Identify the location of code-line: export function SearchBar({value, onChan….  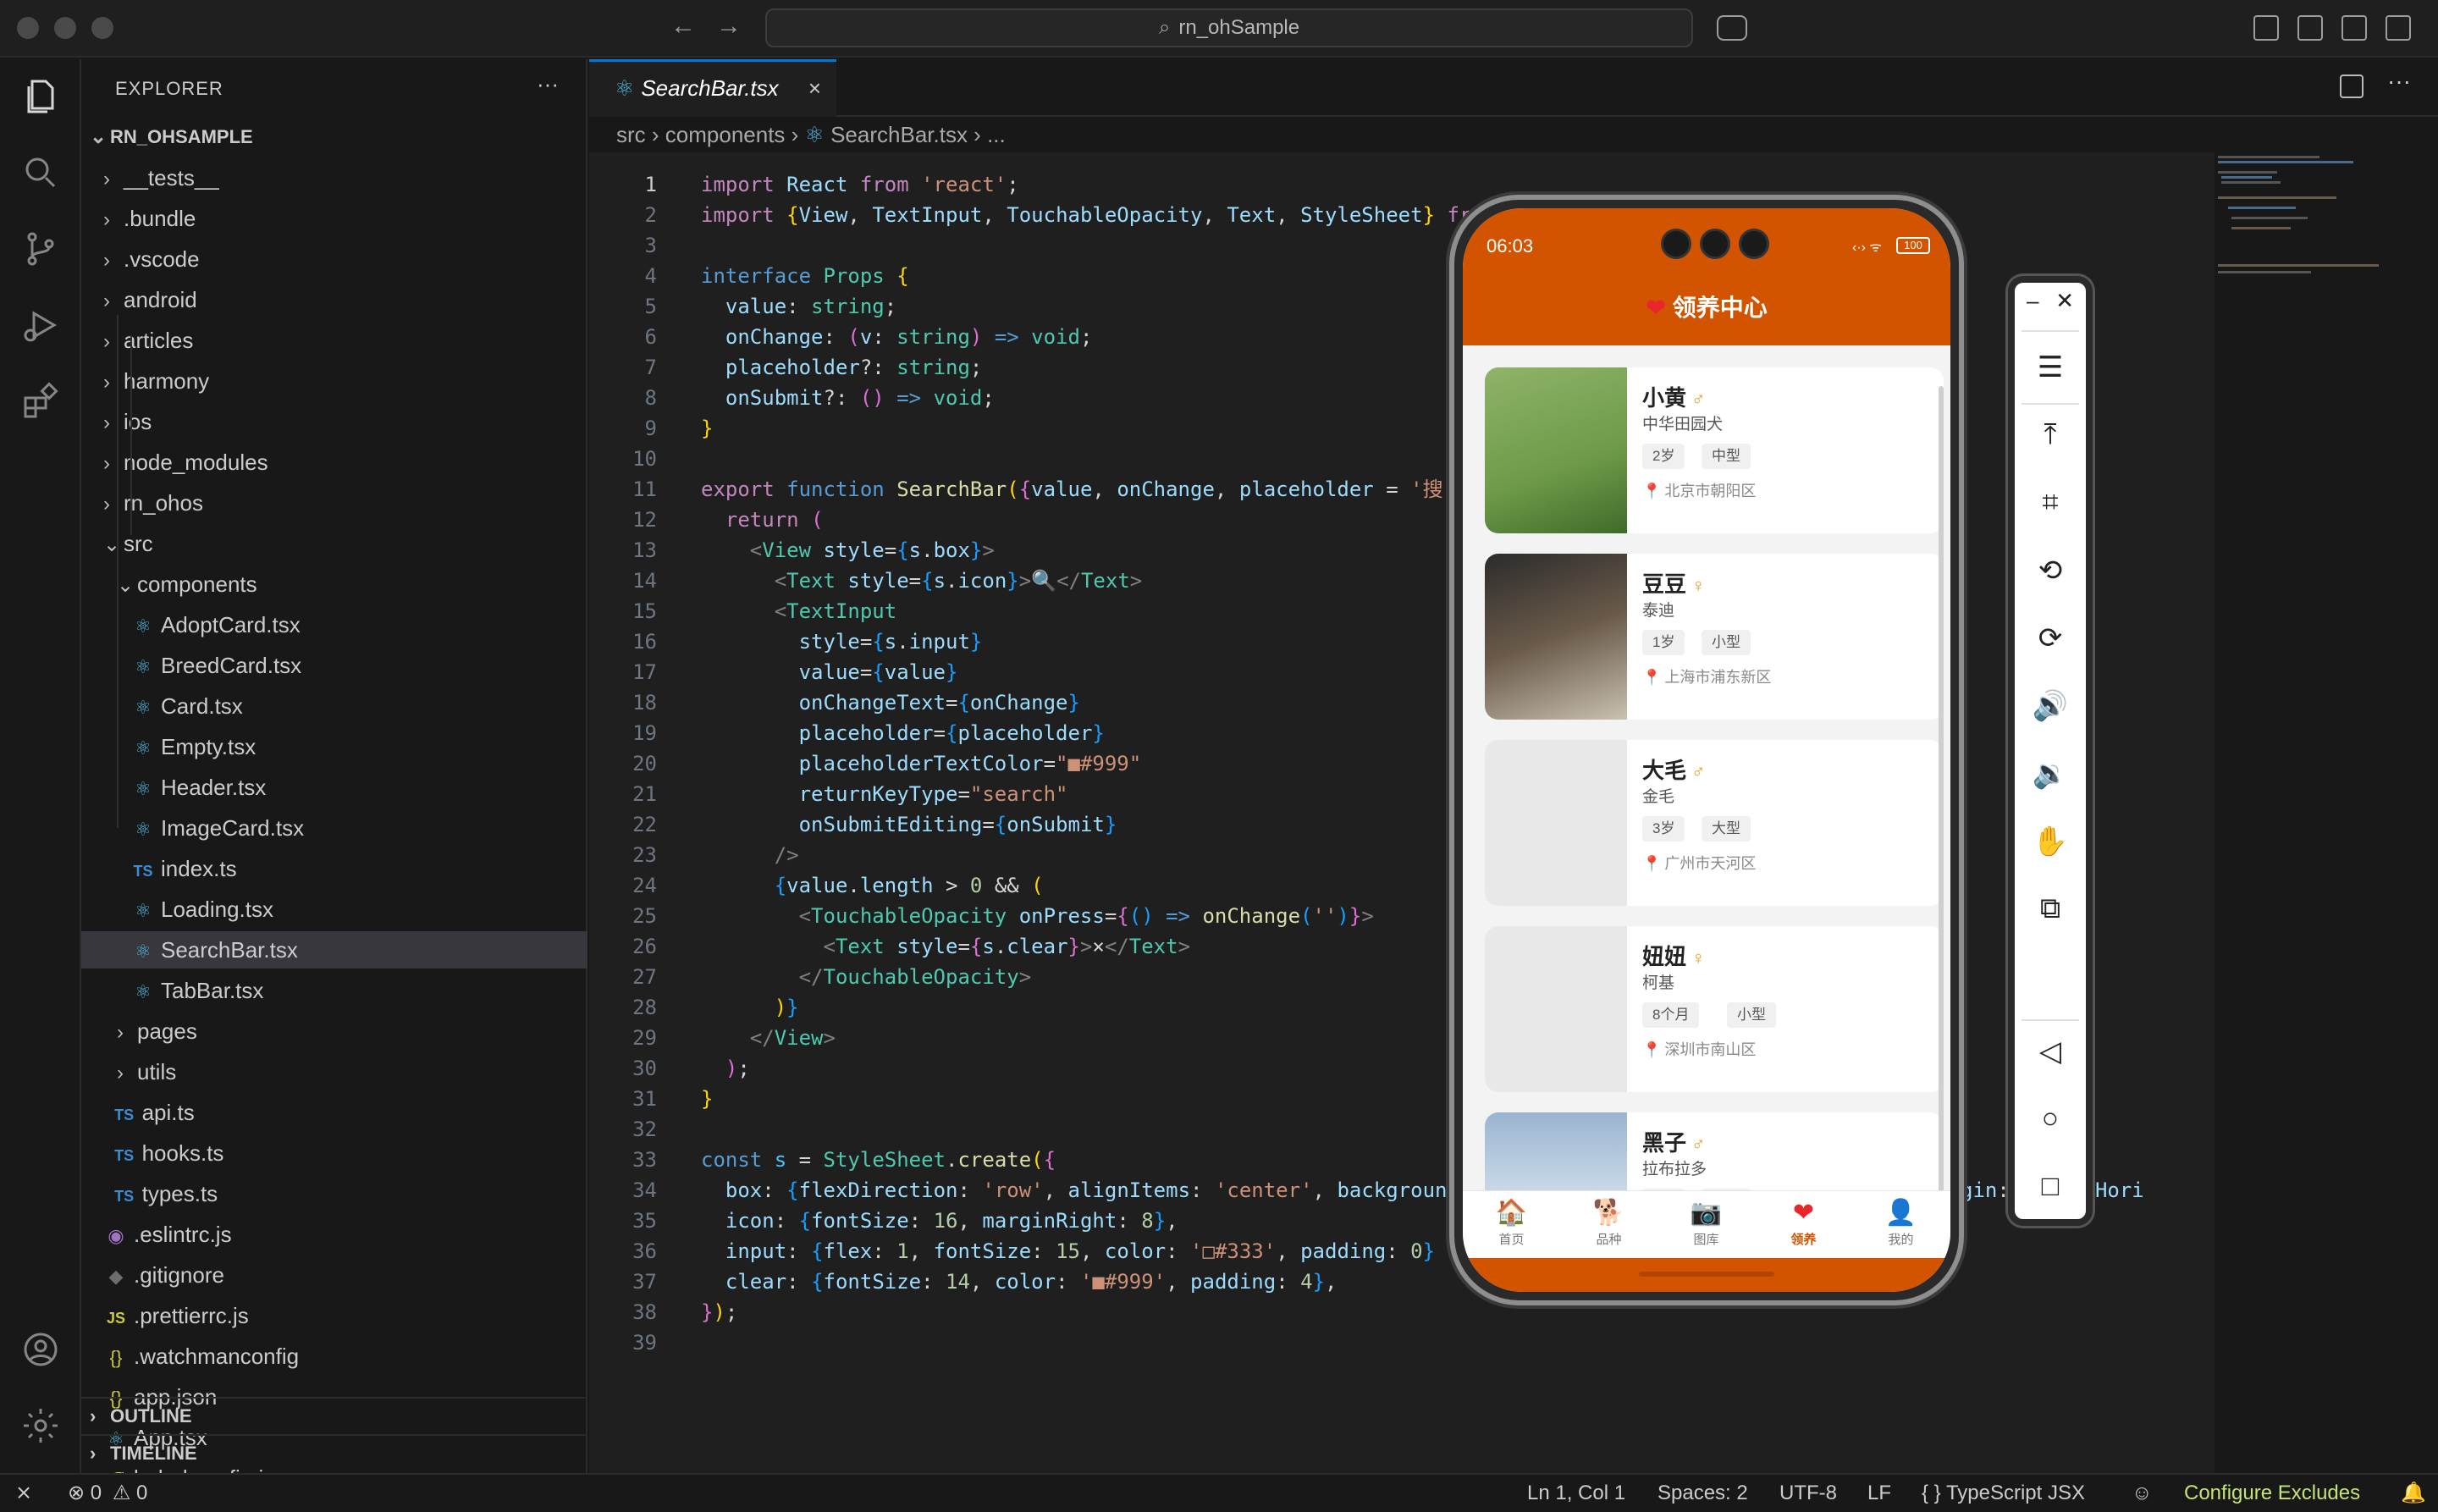
(1072, 489).